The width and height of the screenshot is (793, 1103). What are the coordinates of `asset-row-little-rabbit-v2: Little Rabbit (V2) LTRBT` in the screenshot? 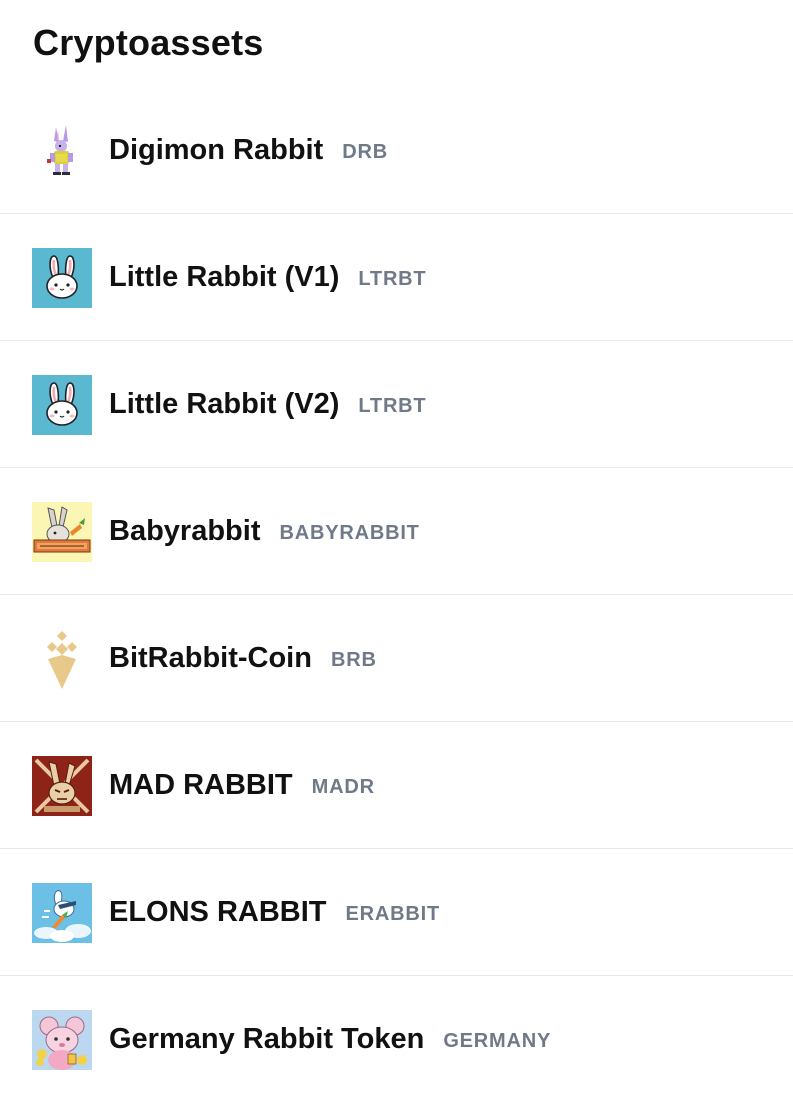 It's located at (396, 404).